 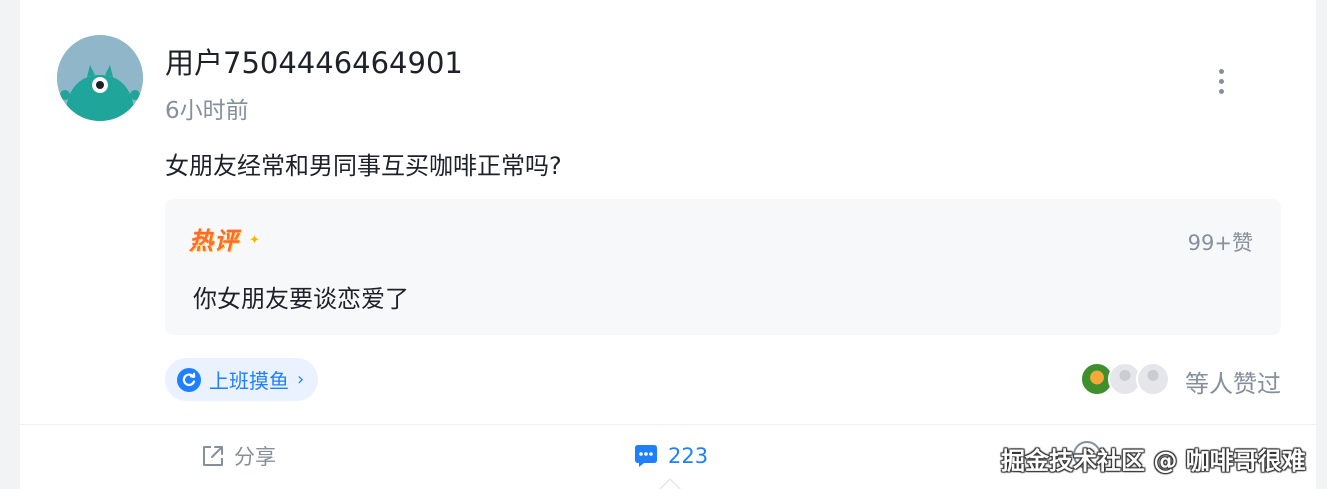 I want to click on watermark: 掘金技术社区 @ 咖啡哥很难, so click(x=1153, y=461).